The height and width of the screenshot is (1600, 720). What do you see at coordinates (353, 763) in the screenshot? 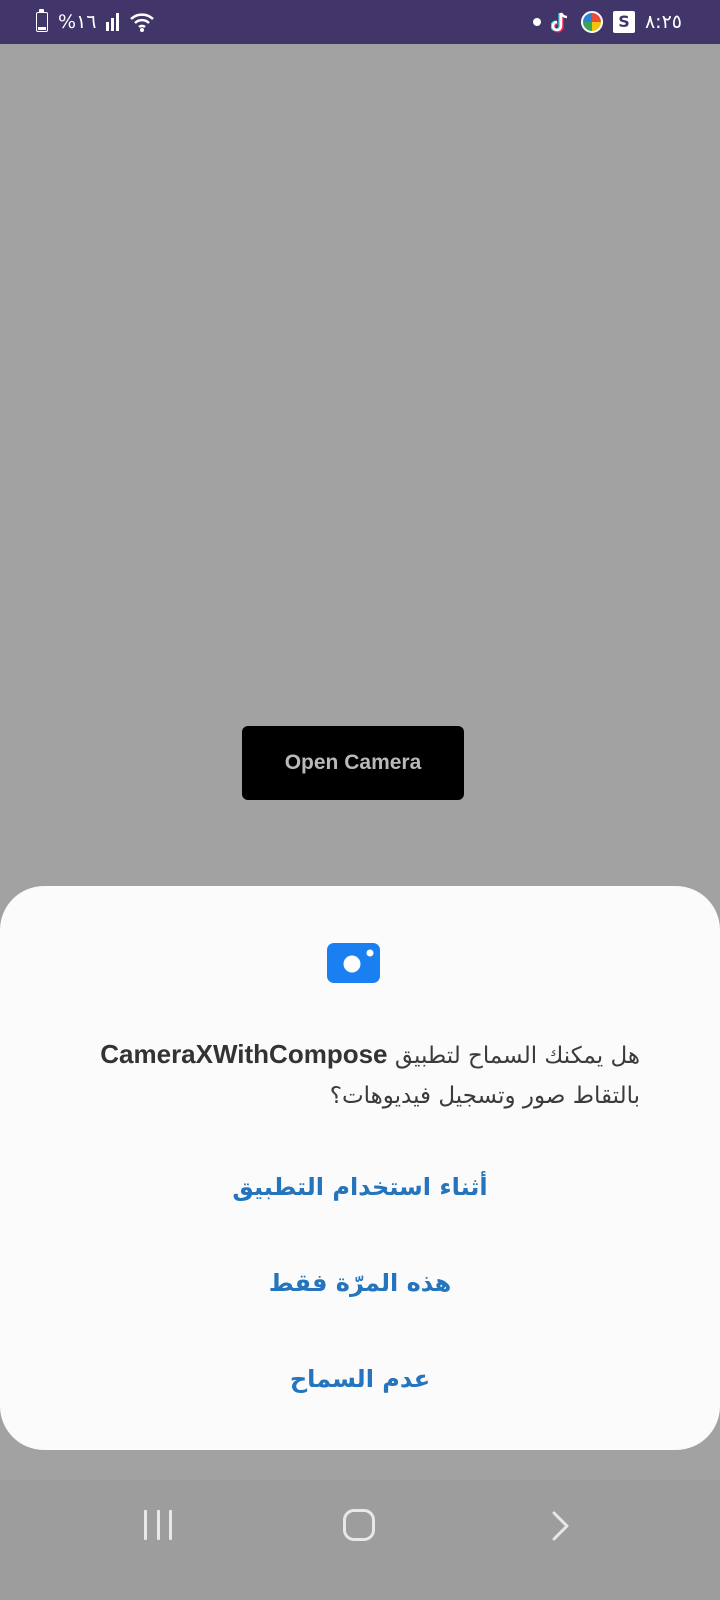
I see `open-camera-button: Open Camera` at bounding box center [353, 763].